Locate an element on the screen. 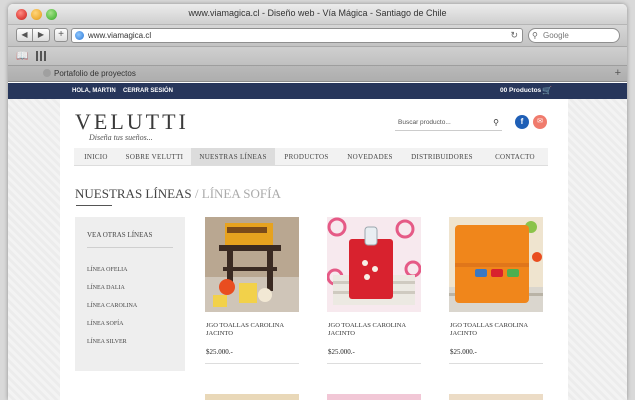  sidebar-item-carolina: LÍNEA CAROLINA is located at coordinates (112, 306).